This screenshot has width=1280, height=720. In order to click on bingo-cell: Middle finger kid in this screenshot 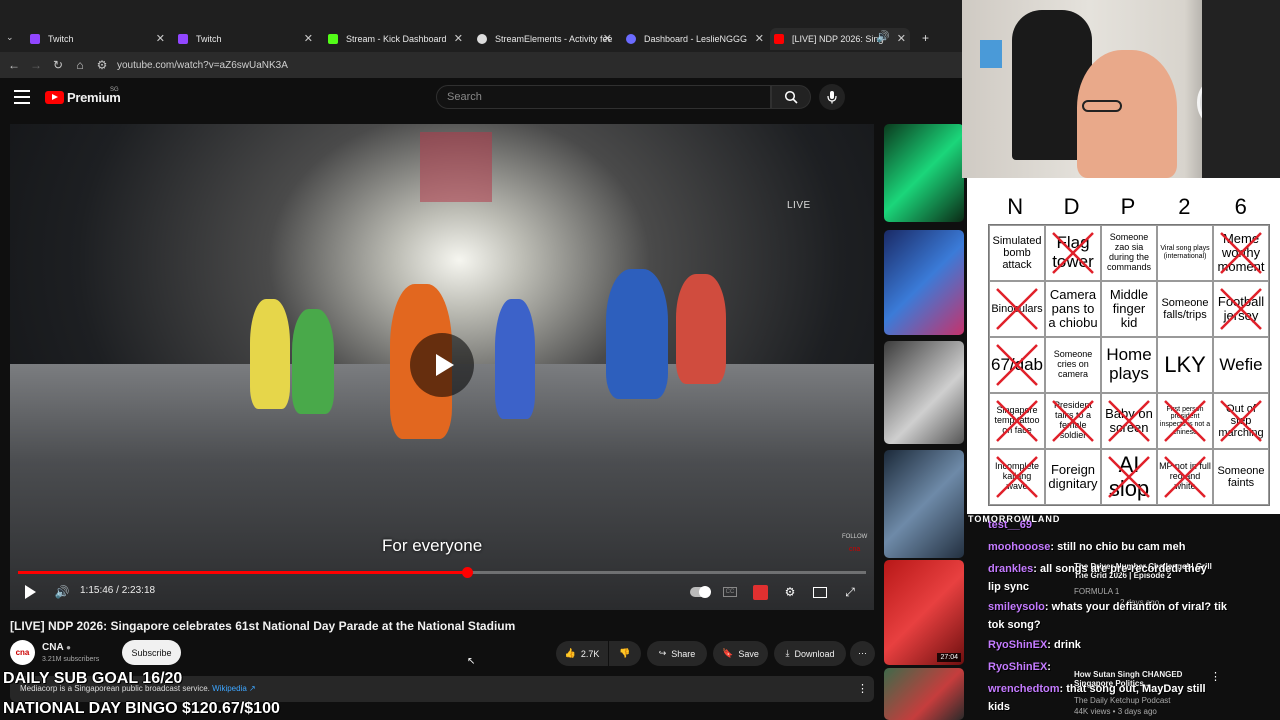, I will do `click(1129, 309)`.